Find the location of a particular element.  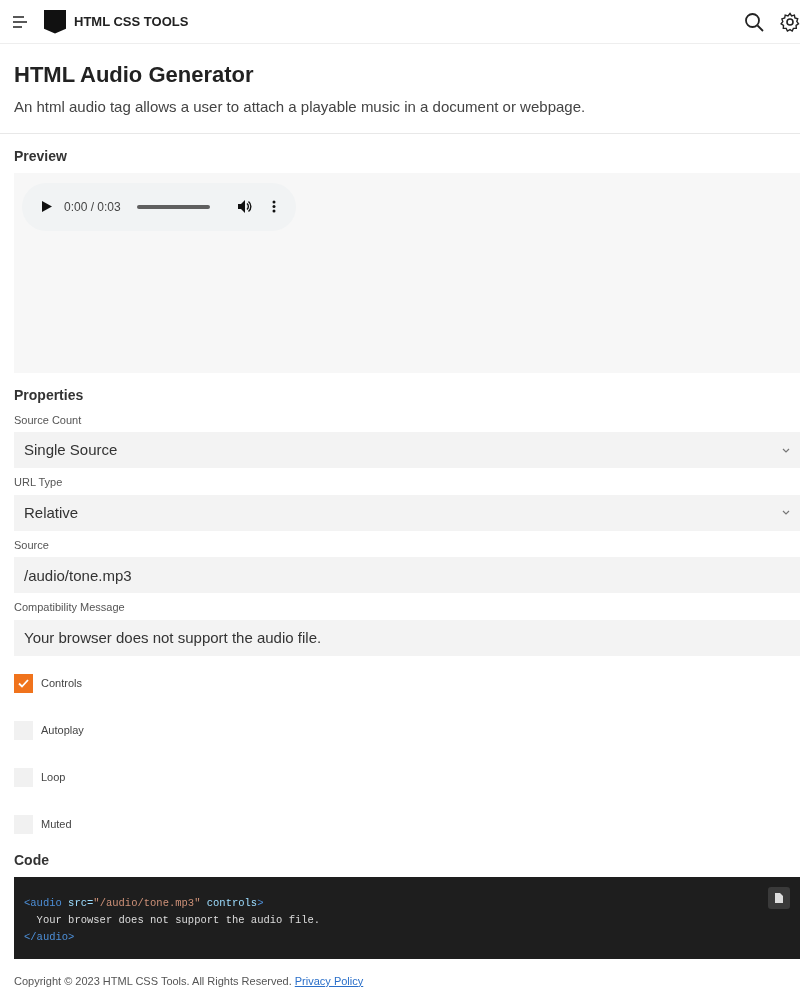

brand-name: HTML CSS TOOLS is located at coordinates (131, 21).